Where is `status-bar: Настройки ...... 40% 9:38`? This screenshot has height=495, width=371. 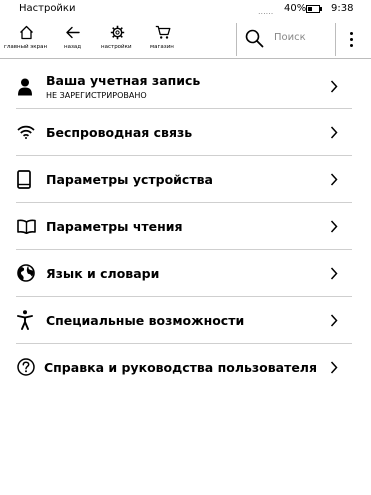 status-bar: Настройки ...... 40% 9:38 is located at coordinates (185, 10).